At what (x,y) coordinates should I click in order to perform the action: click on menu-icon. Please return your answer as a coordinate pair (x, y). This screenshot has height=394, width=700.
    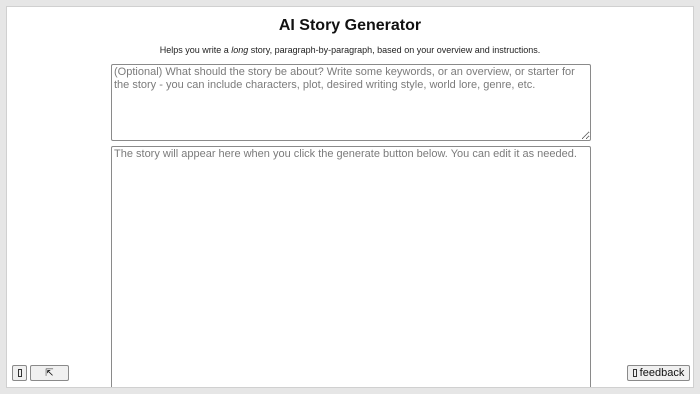
    Looking at the image, I should click on (19, 373).